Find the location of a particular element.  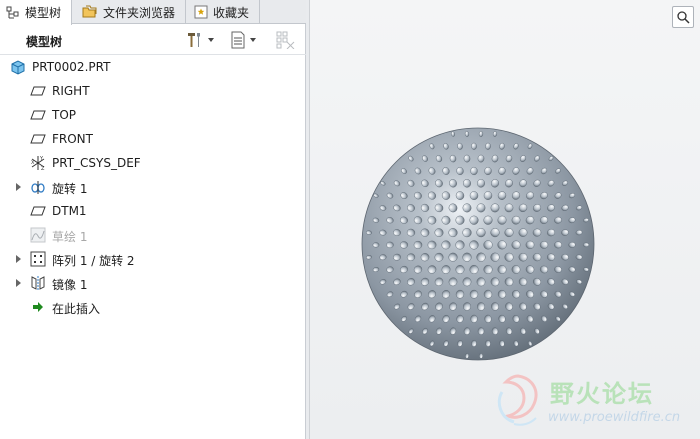

tree-filter-button is located at coordinates (286, 40).